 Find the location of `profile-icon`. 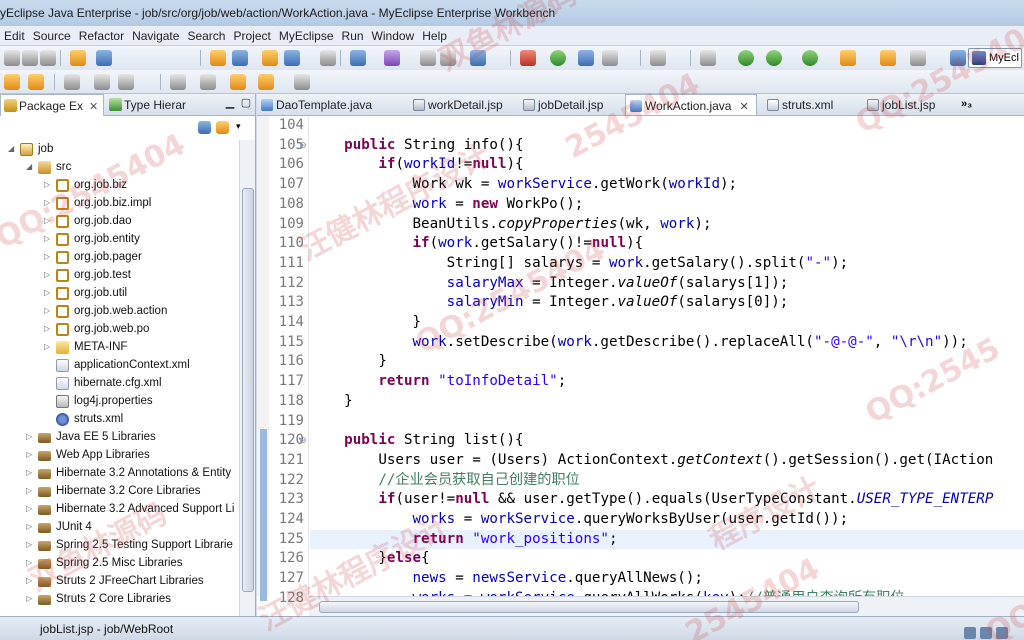

profile-icon is located at coordinates (392, 58).